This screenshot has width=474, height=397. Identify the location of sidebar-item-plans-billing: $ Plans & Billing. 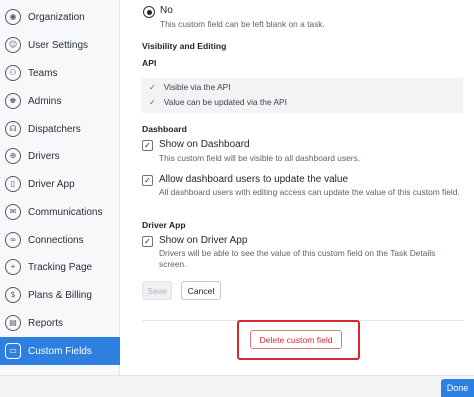
(60, 295).